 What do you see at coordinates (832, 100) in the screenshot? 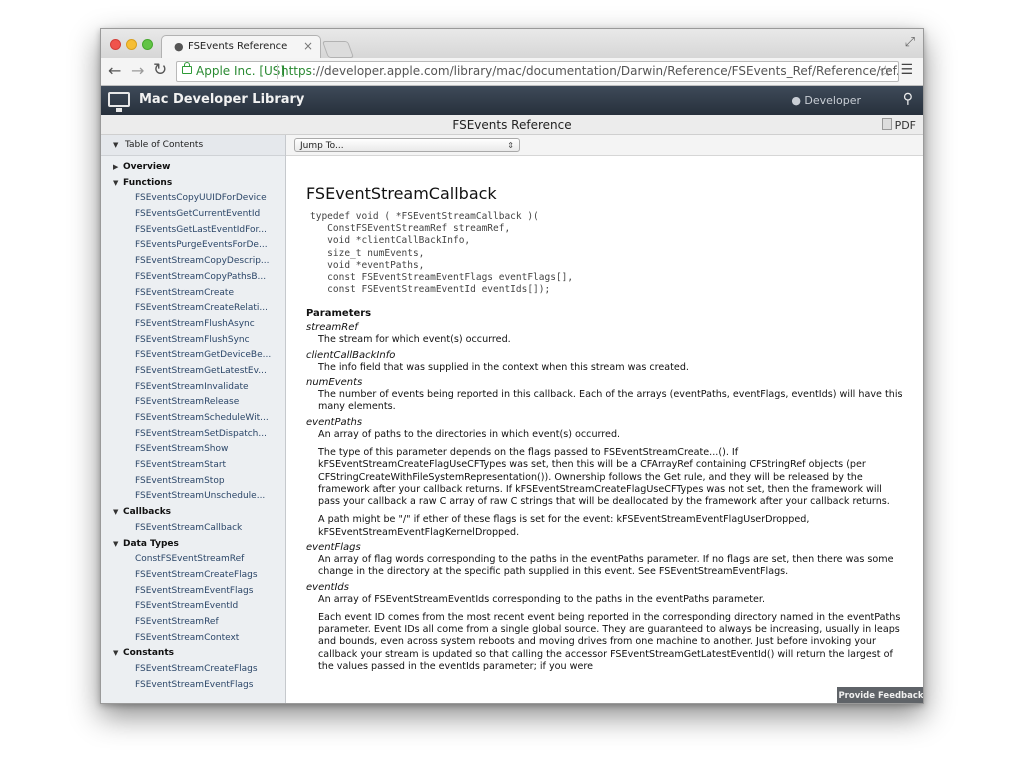
I see `developer-label: Developer` at bounding box center [832, 100].